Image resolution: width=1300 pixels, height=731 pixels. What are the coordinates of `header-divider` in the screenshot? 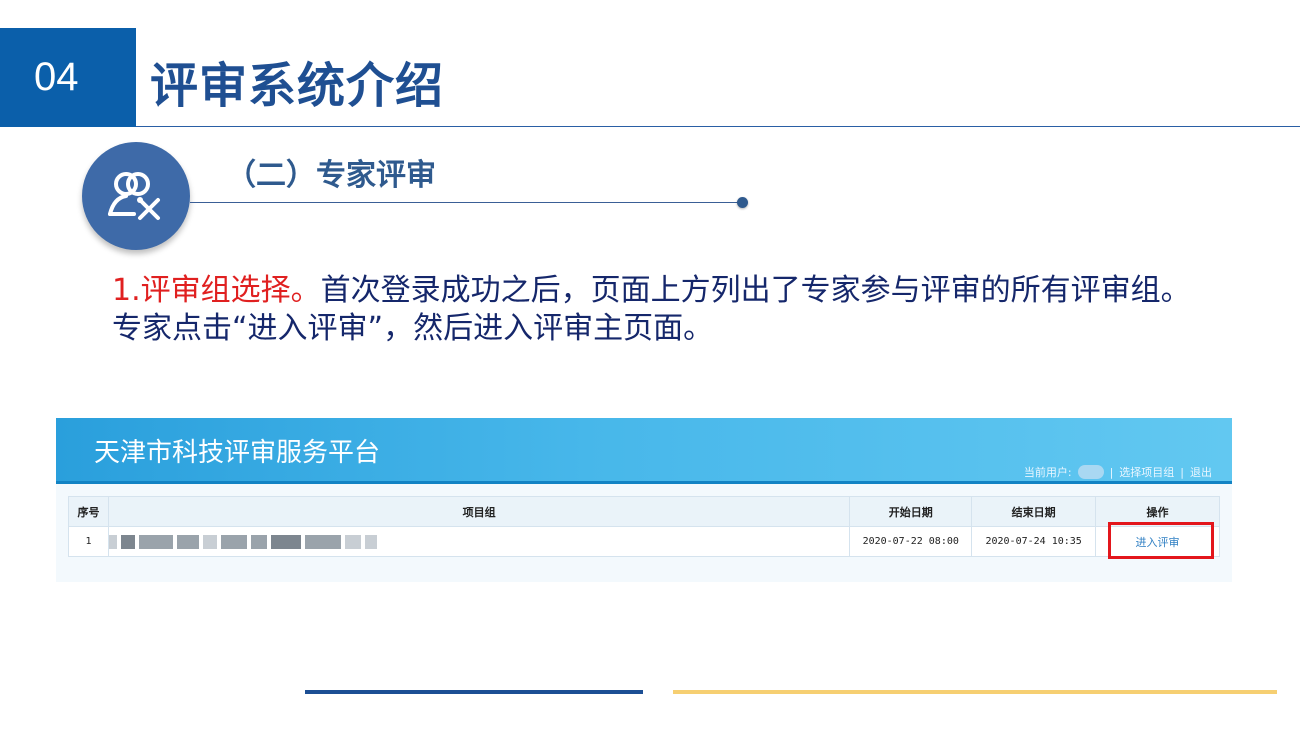 It's located at (718, 126).